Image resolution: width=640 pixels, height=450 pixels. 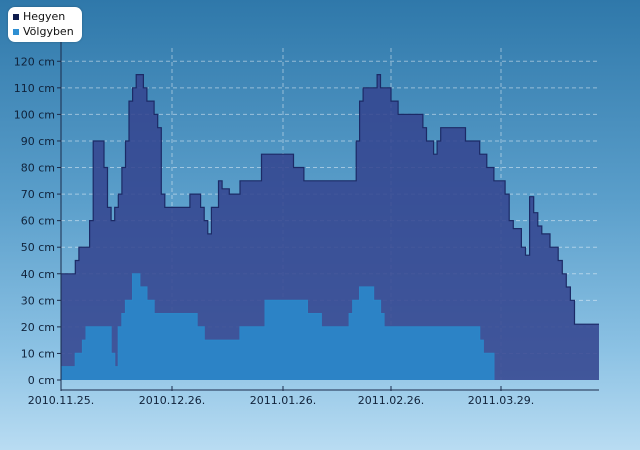 I want to click on legend-item-volgyben: Völgyben, so click(x=43, y=31).